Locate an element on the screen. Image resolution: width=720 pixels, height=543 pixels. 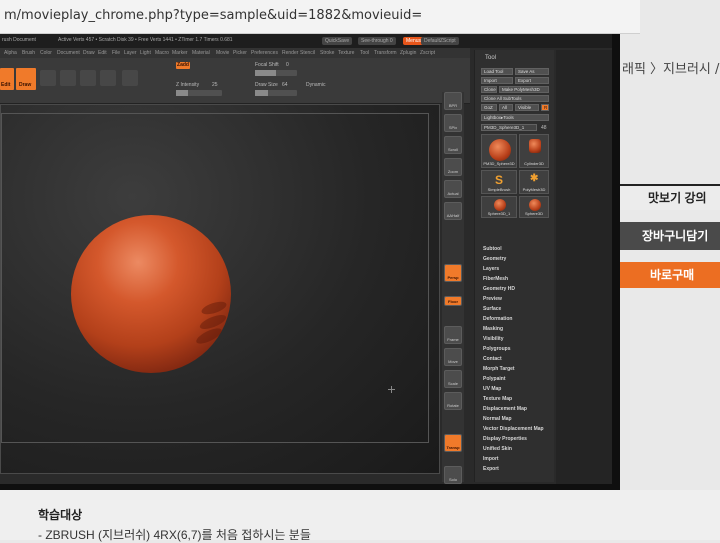
bpr-button: BPR is located at coordinates (453, 101).